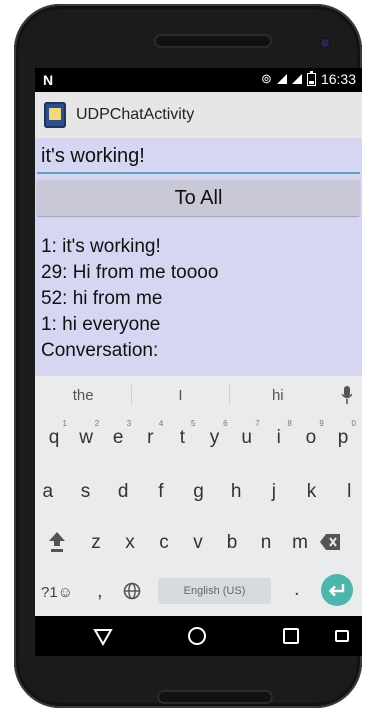 This screenshot has height=713, width=376. I want to click on key-hint: 7, so click(257, 423).